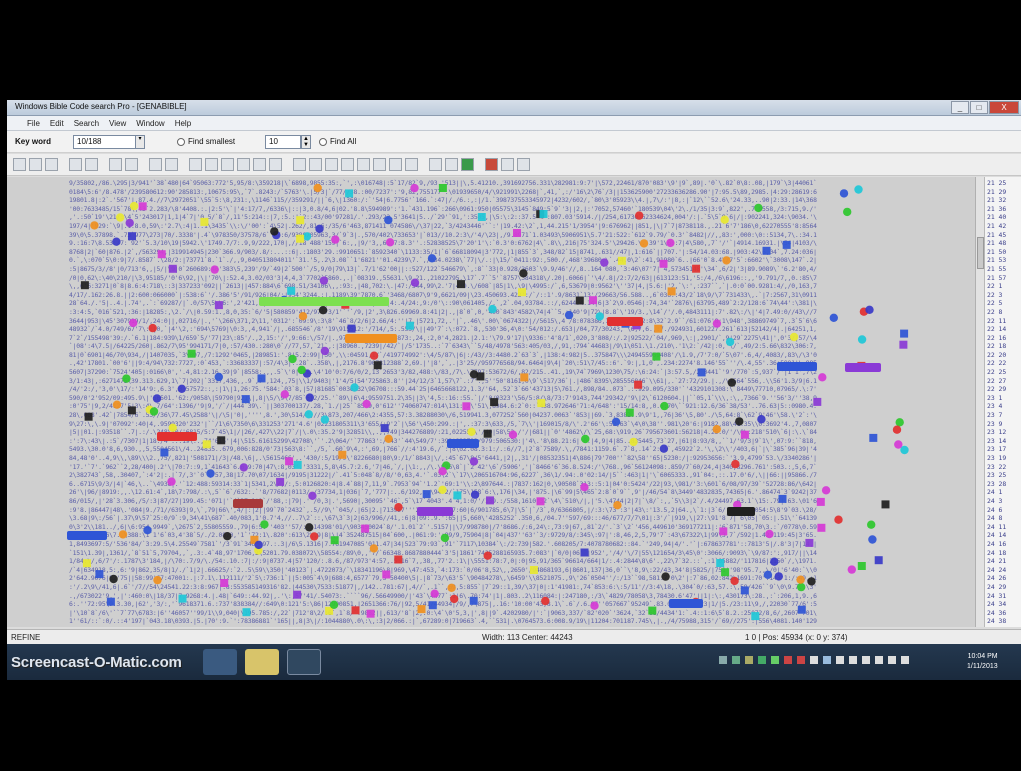 The width and height of the screenshot is (1021, 771). Describe the element at coordinates (306, 142) in the screenshot. I see `skip-spinner-icon: ▲ ▼` at that location.